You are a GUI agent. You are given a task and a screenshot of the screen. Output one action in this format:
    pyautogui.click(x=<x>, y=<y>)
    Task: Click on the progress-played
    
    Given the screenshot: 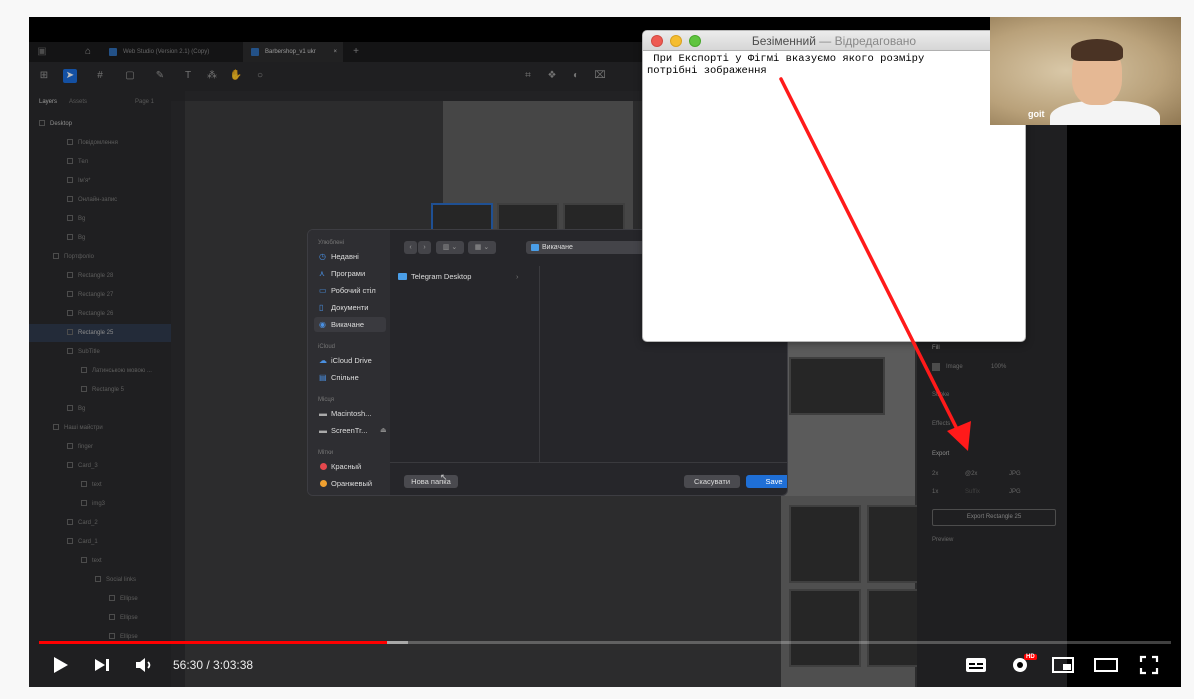 What is the action you would take?
    pyautogui.click(x=213, y=642)
    